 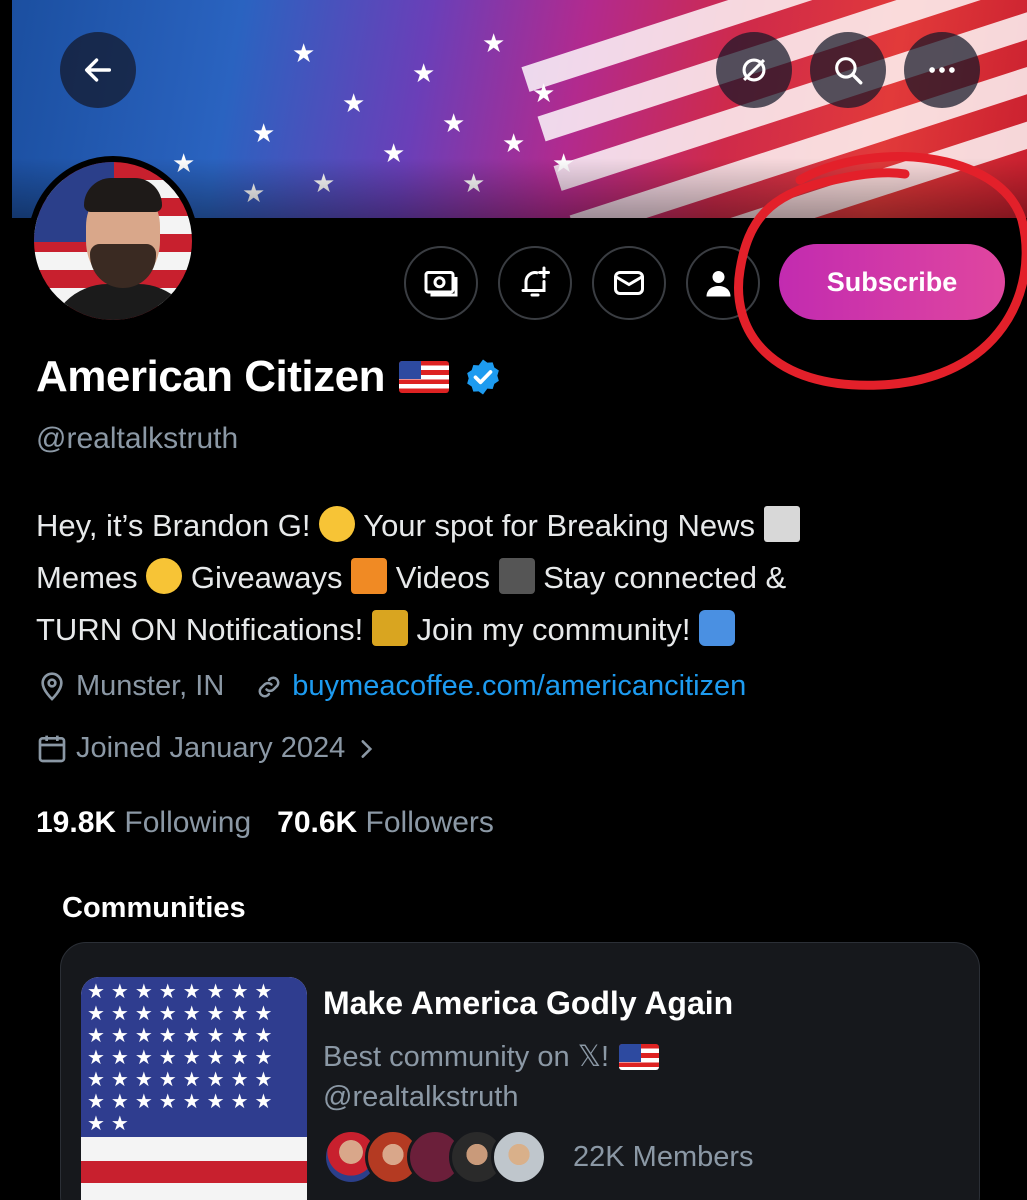 I want to click on calendar-icon, so click(x=52, y=748).